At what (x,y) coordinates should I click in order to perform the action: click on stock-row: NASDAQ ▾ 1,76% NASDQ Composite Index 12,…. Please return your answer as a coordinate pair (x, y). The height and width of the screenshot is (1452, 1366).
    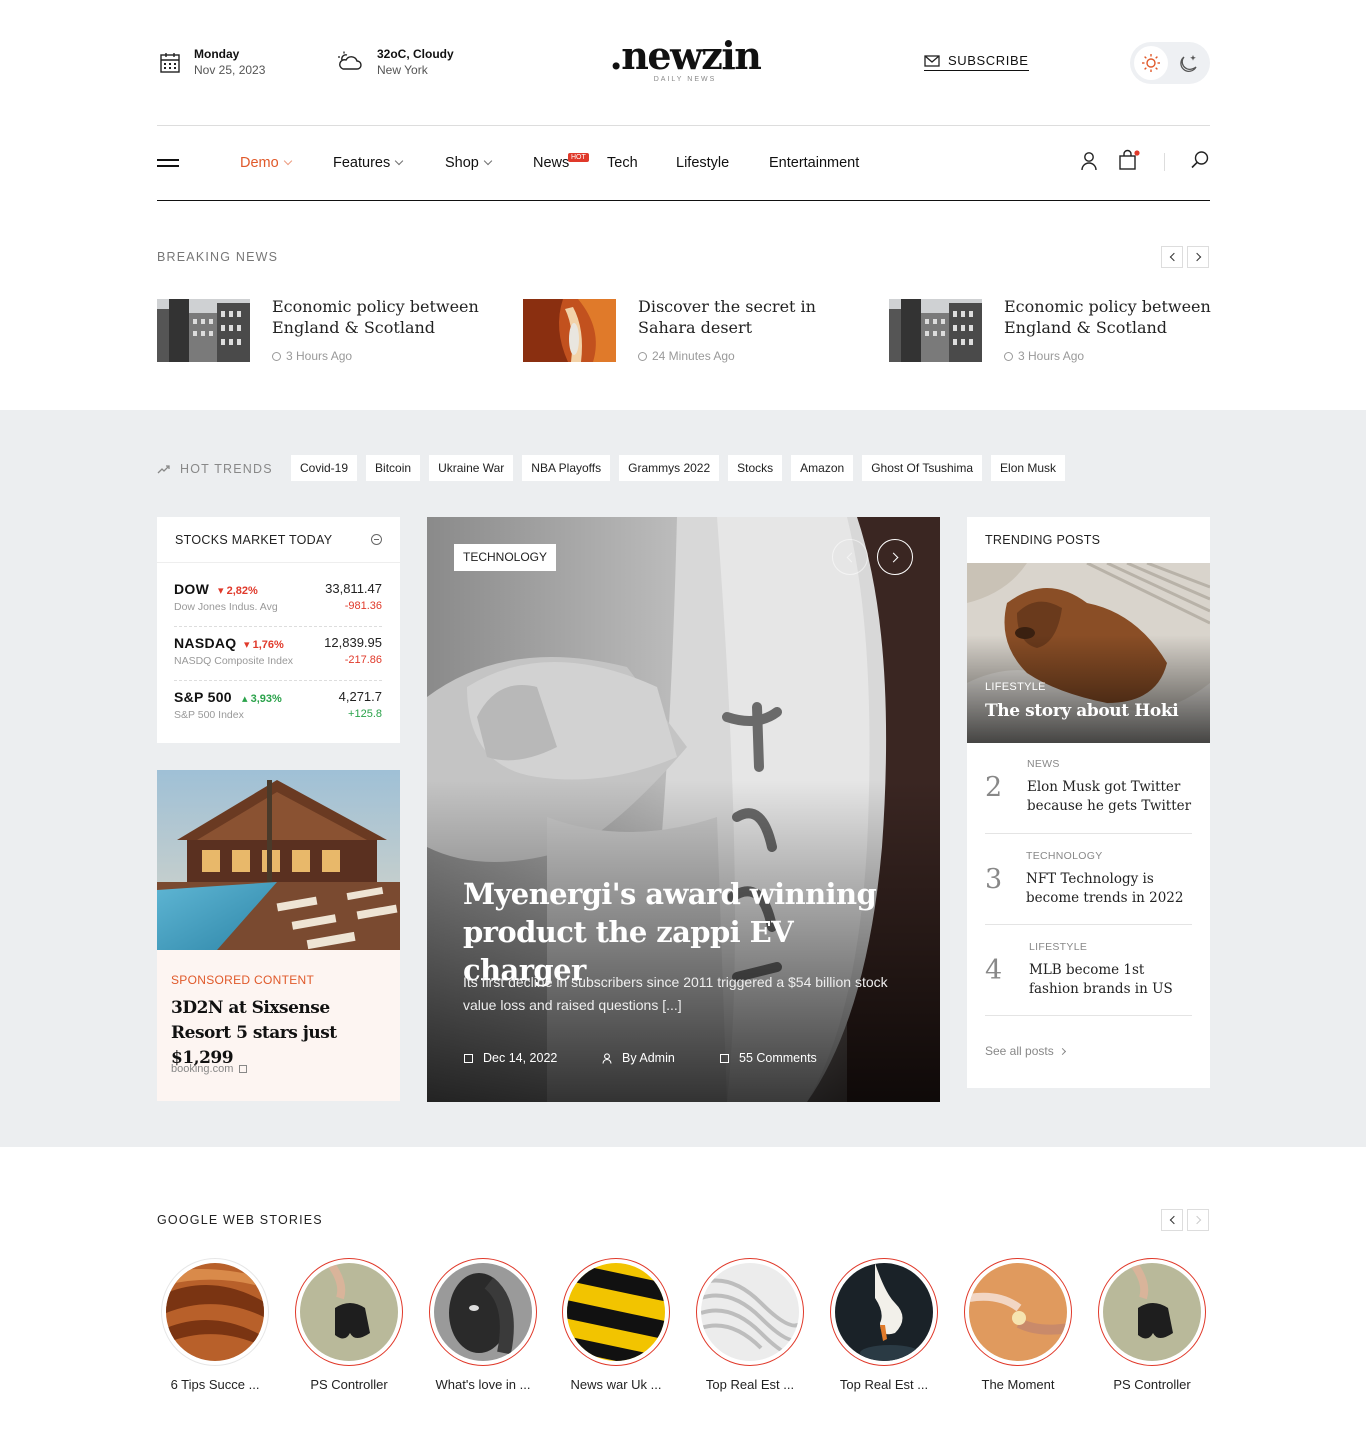
    Looking at the image, I should click on (278, 657).